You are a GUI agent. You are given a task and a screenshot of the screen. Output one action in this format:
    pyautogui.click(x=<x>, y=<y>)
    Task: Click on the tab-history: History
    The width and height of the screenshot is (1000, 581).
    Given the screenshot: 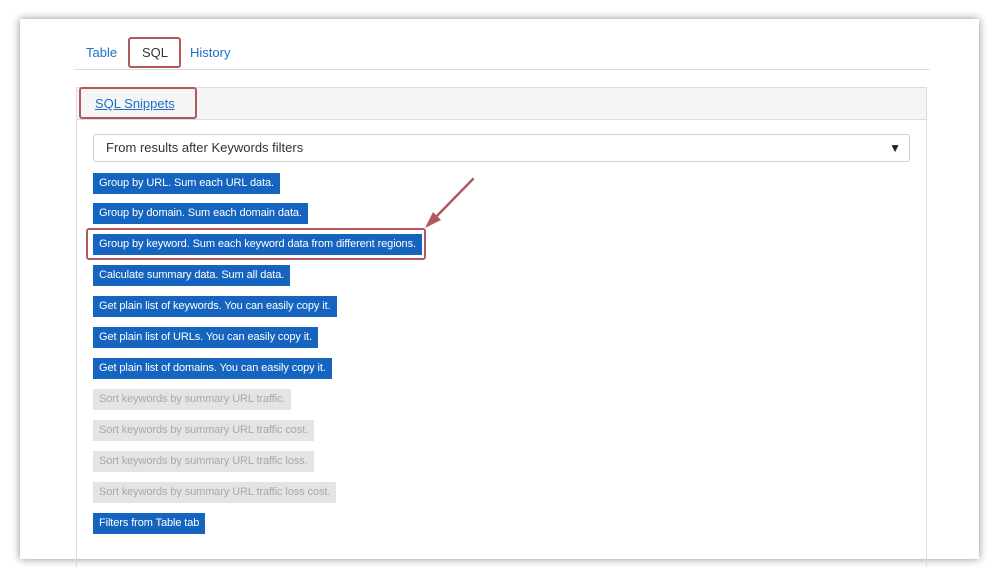 What is the action you would take?
    pyautogui.click(x=210, y=53)
    